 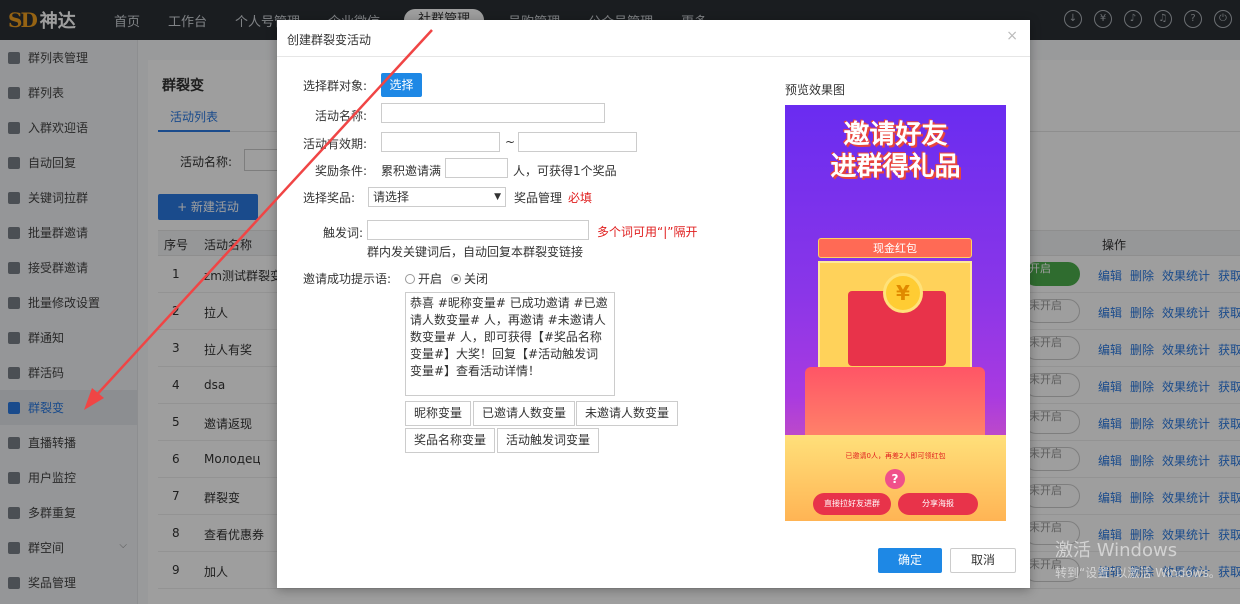 I want to click on poster-join-button: 直接拉好友进群, so click(x=852, y=504).